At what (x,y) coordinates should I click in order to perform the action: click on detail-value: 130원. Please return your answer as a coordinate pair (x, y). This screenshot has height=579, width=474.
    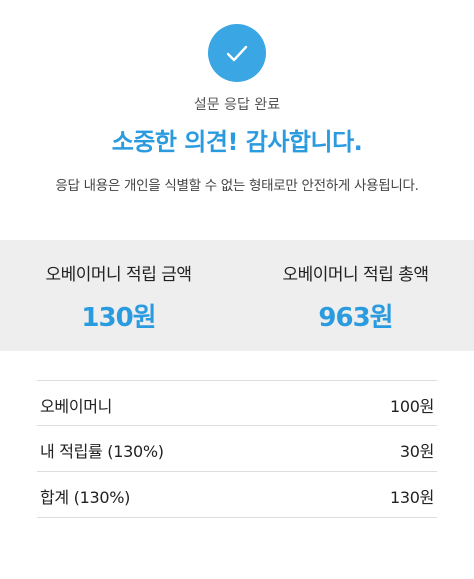
    Looking at the image, I should click on (411, 497).